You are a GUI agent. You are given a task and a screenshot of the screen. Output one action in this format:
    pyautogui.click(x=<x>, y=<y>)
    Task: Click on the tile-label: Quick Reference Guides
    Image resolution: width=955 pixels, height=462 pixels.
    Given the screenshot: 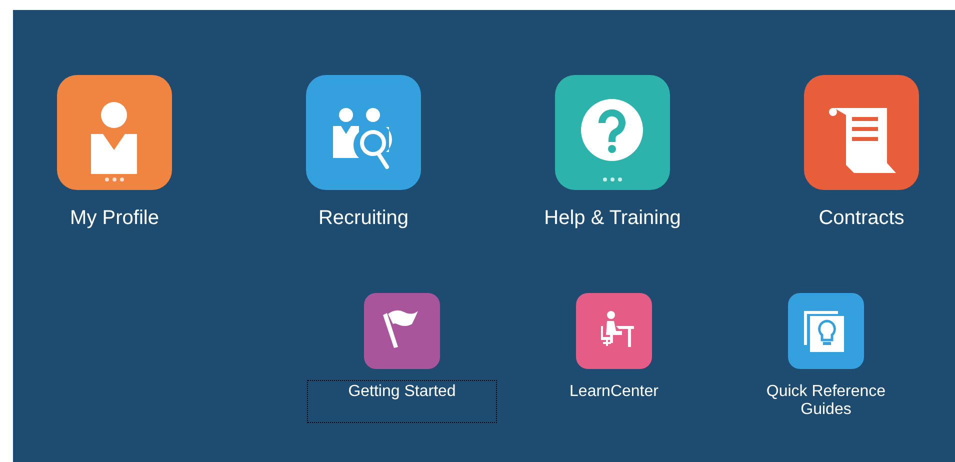 What is the action you would take?
    pyautogui.click(x=826, y=401)
    